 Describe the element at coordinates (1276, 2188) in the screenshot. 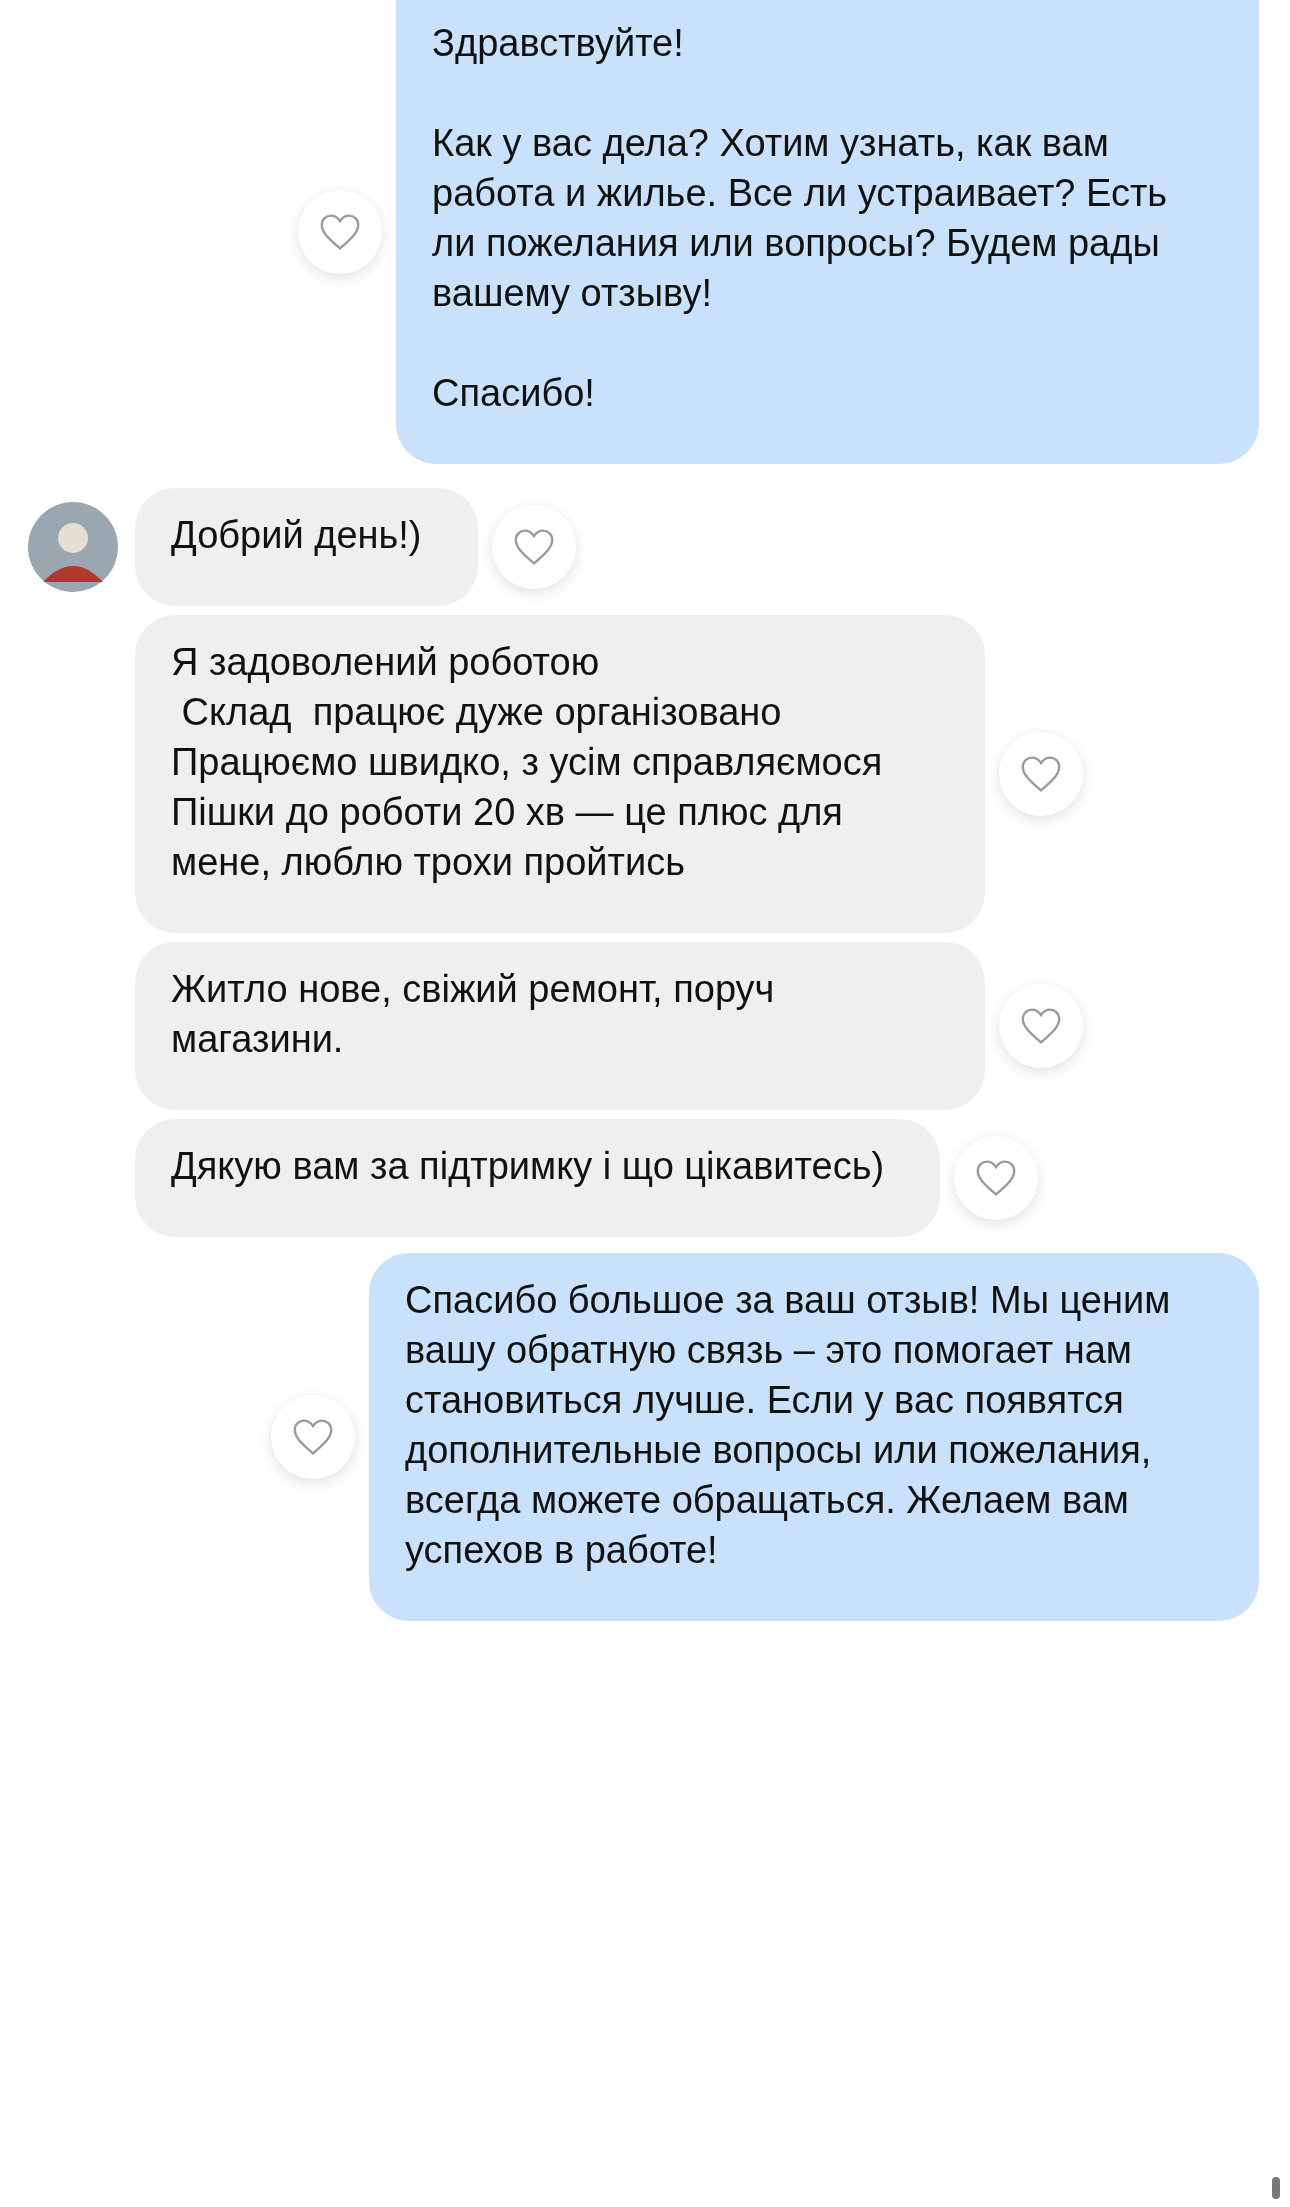

I see `scroll-indicator` at that location.